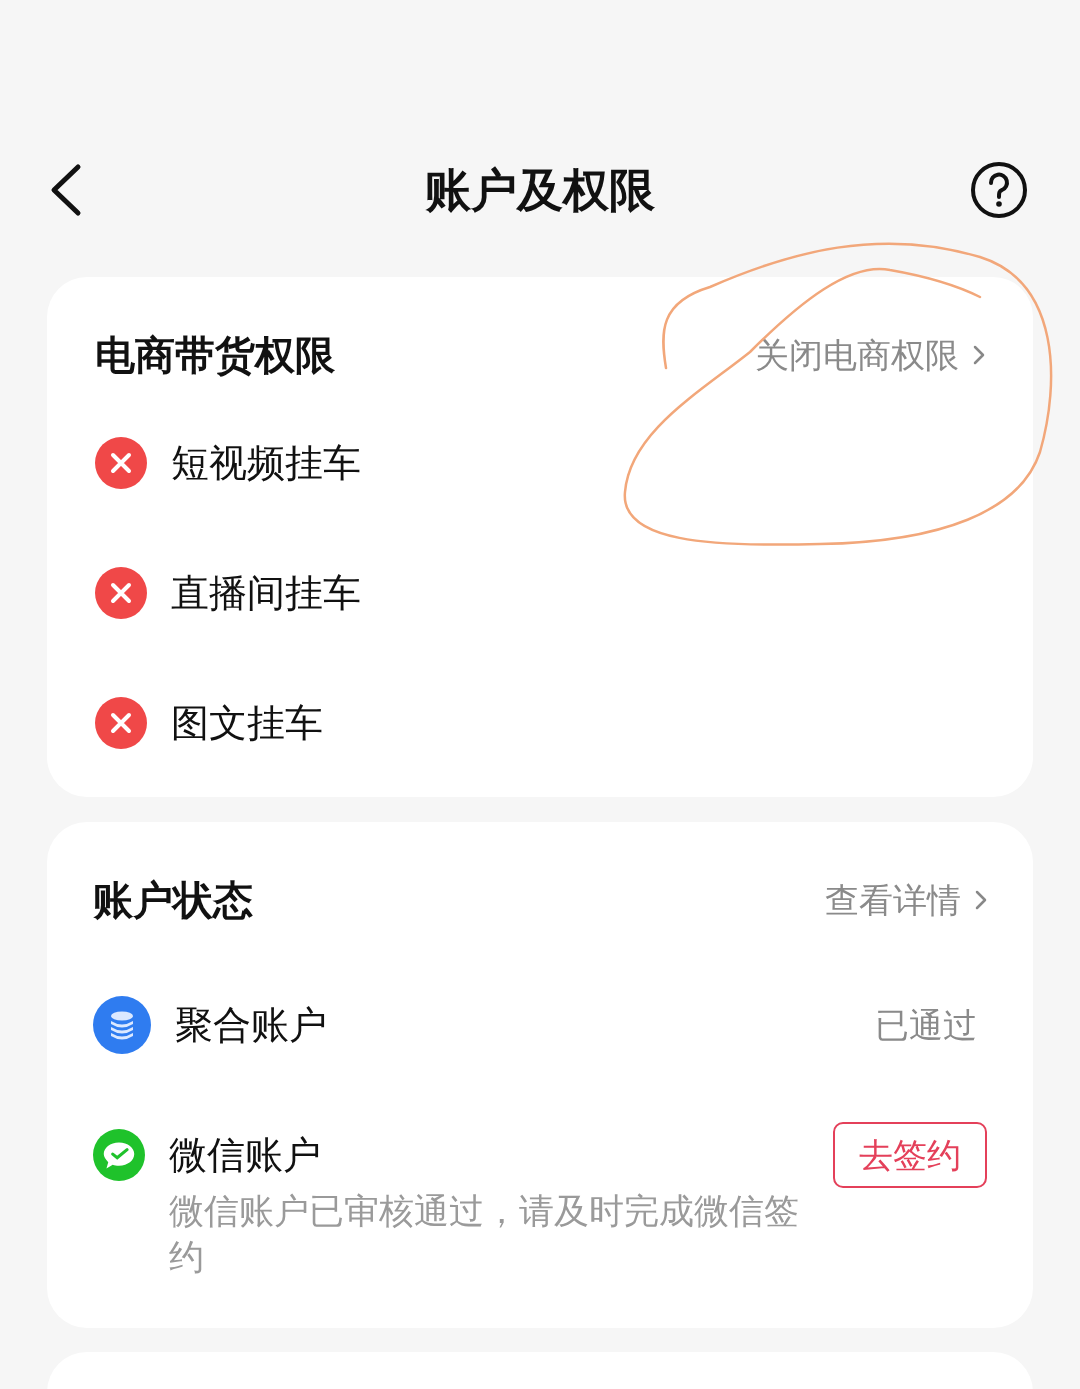 The width and height of the screenshot is (1080, 1389). What do you see at coordinates (122, 1025) in the screenshot?
I see `coin-stack-icon` at bounding box center [122, 1025].